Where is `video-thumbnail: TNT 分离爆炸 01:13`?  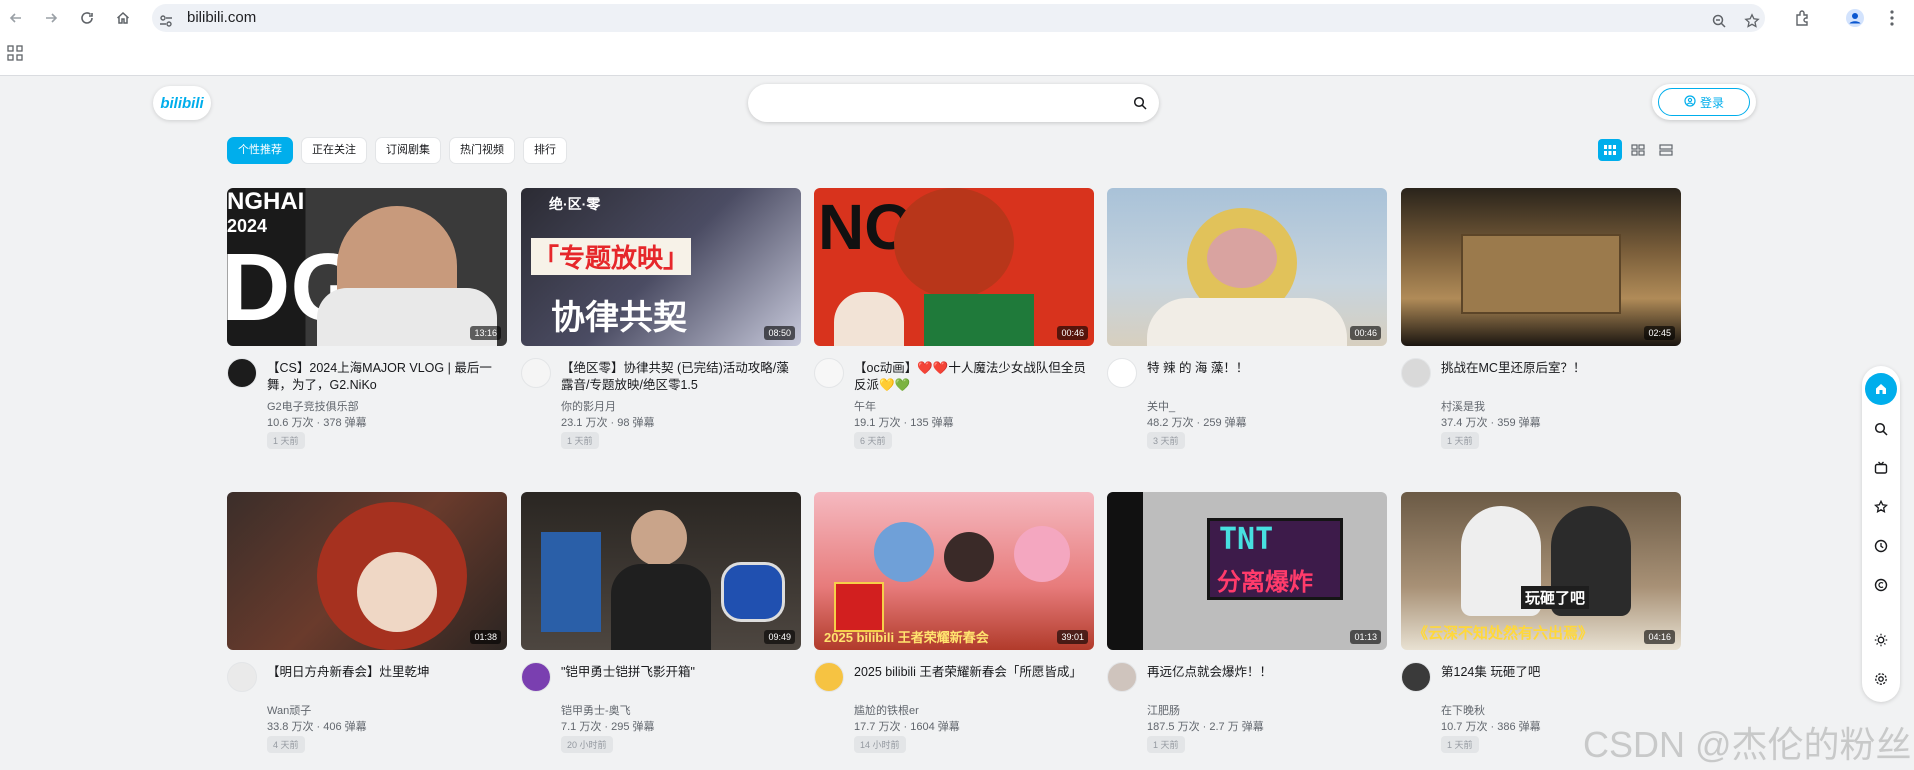 video-thumbnail: TNT 分离爆炸 01:13 is located at coordinates (1247, 571).